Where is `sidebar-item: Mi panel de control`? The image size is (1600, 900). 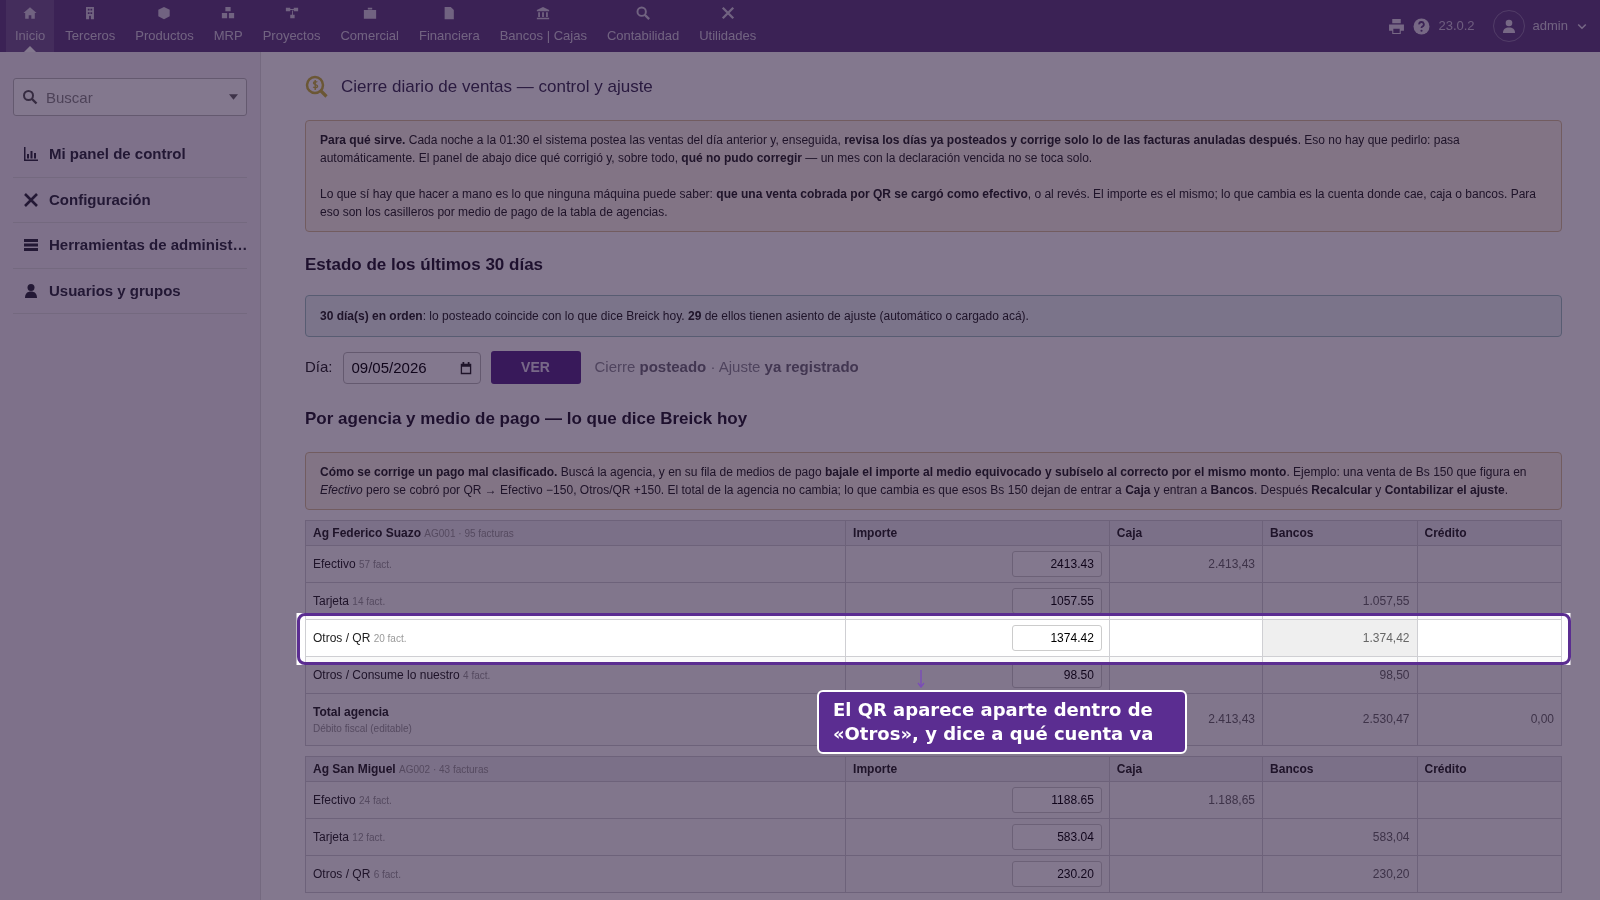
sidebar-item: Mi panel de control is located at coordinates (130, 155).